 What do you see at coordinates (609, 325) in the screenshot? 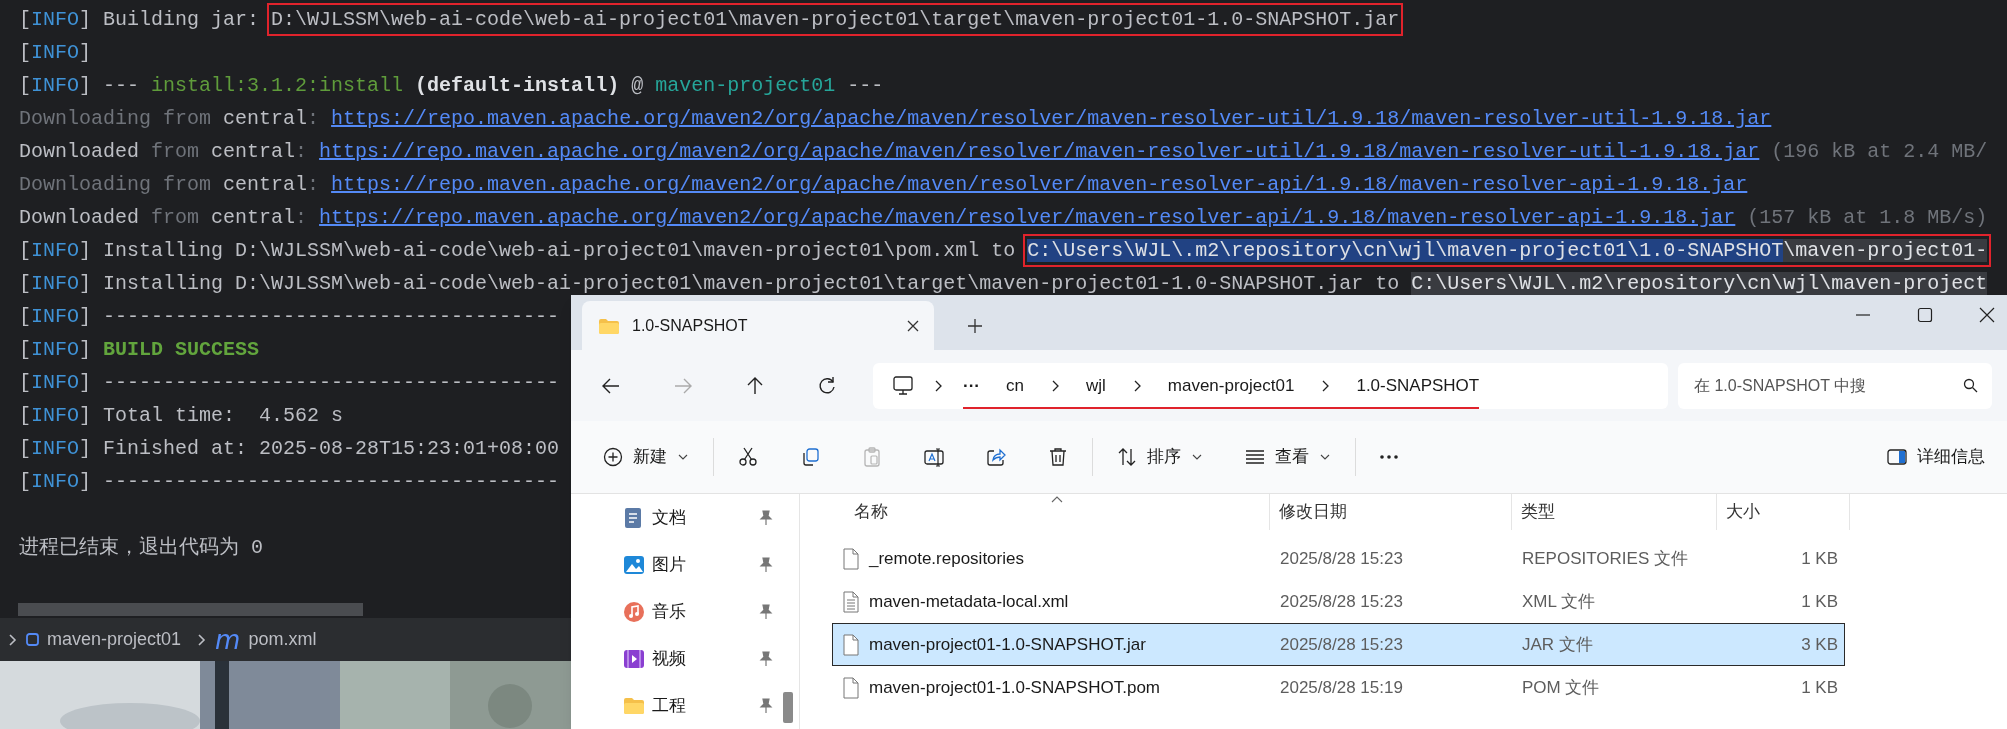
I see `folder-icon` at bounding box center [609, 325].